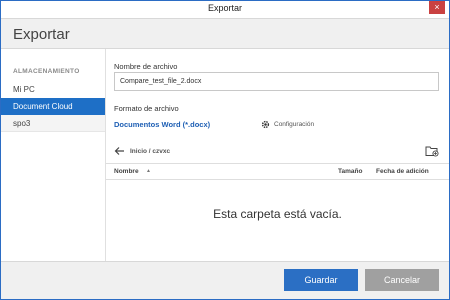 The width and height of the screenshot is (450, 300). I want to click on title-bar: Exportar ×, so click(225, 9).